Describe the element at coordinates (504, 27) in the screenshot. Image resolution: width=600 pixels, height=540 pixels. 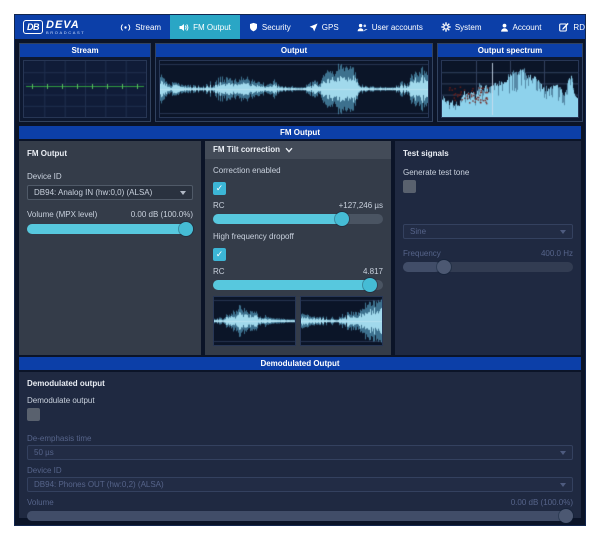
I see `person-icon` at that location.